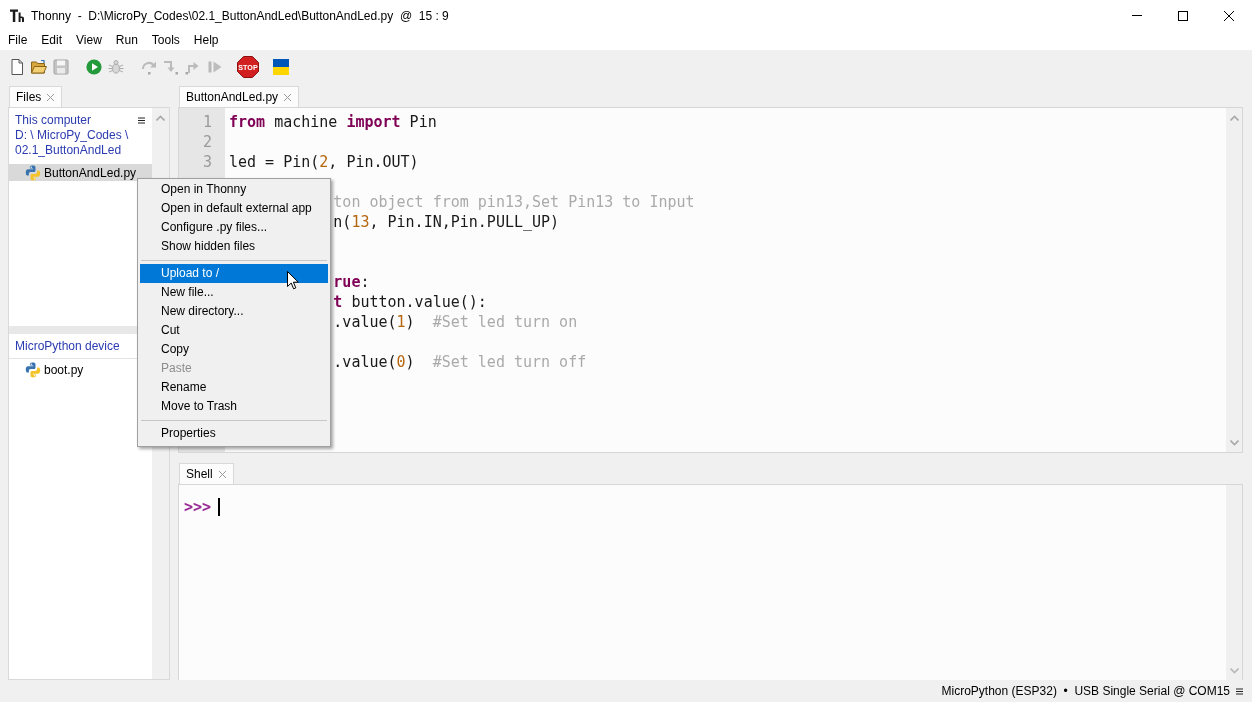 This screenshot has height=702, width=1252. Describe the element at coordinates (240, 15) in the screenshot. I see `window-title: Thonny - D:\MicroPy_Codes\02.1_ButtonAndLed\ButtonAndLed.py @ 15 : 9` at that location.